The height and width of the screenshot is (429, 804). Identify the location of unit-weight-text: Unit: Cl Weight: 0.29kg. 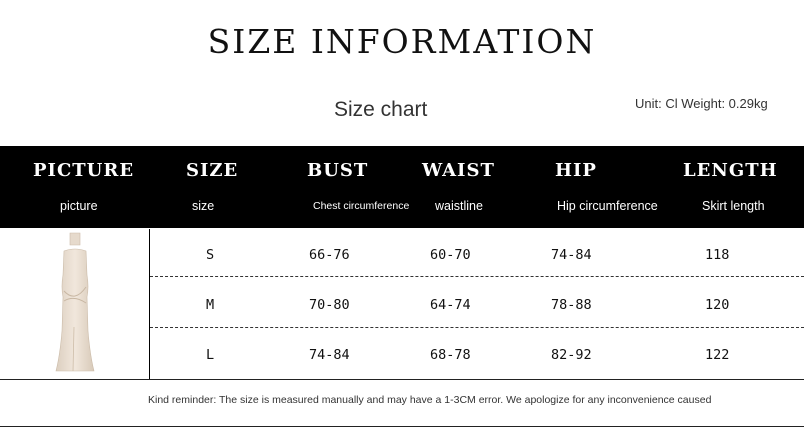
(701, 103).